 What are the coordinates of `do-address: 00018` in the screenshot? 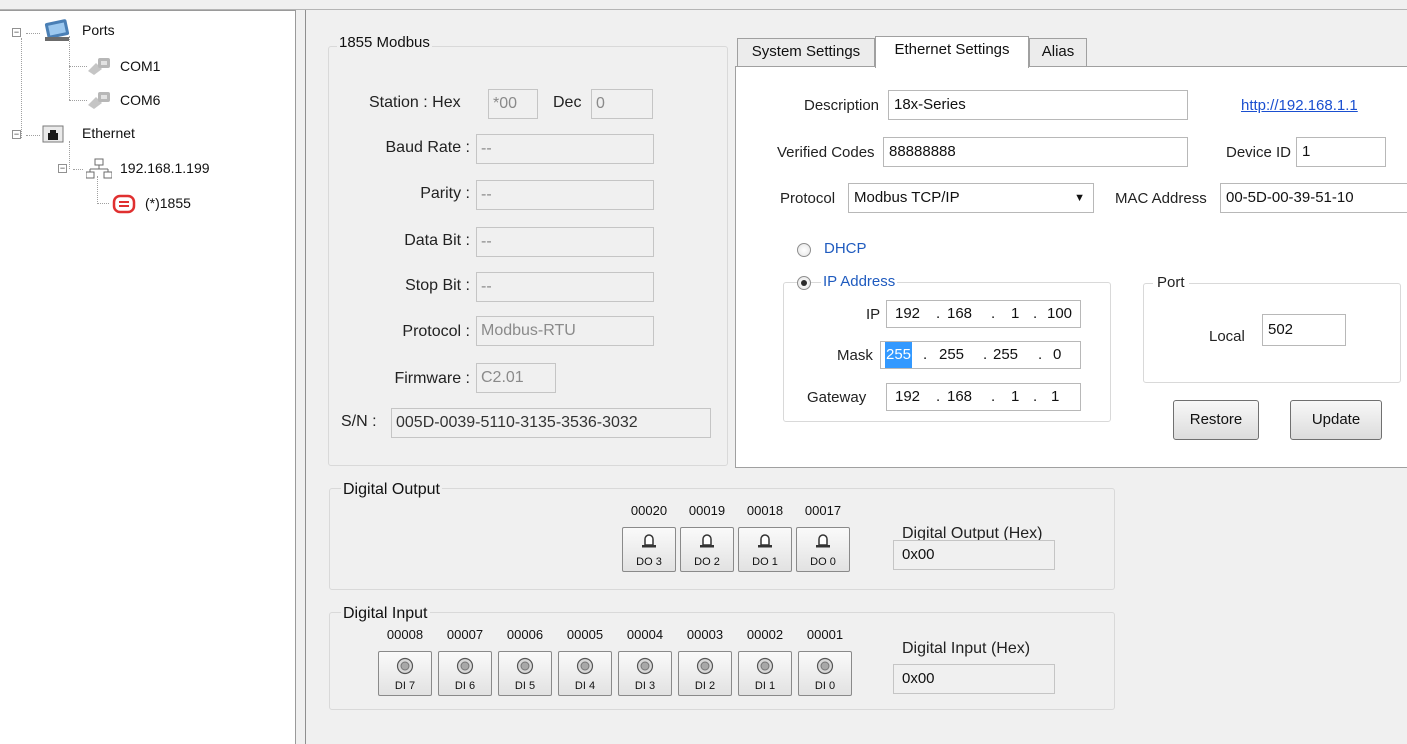 It's located at (765, 510).